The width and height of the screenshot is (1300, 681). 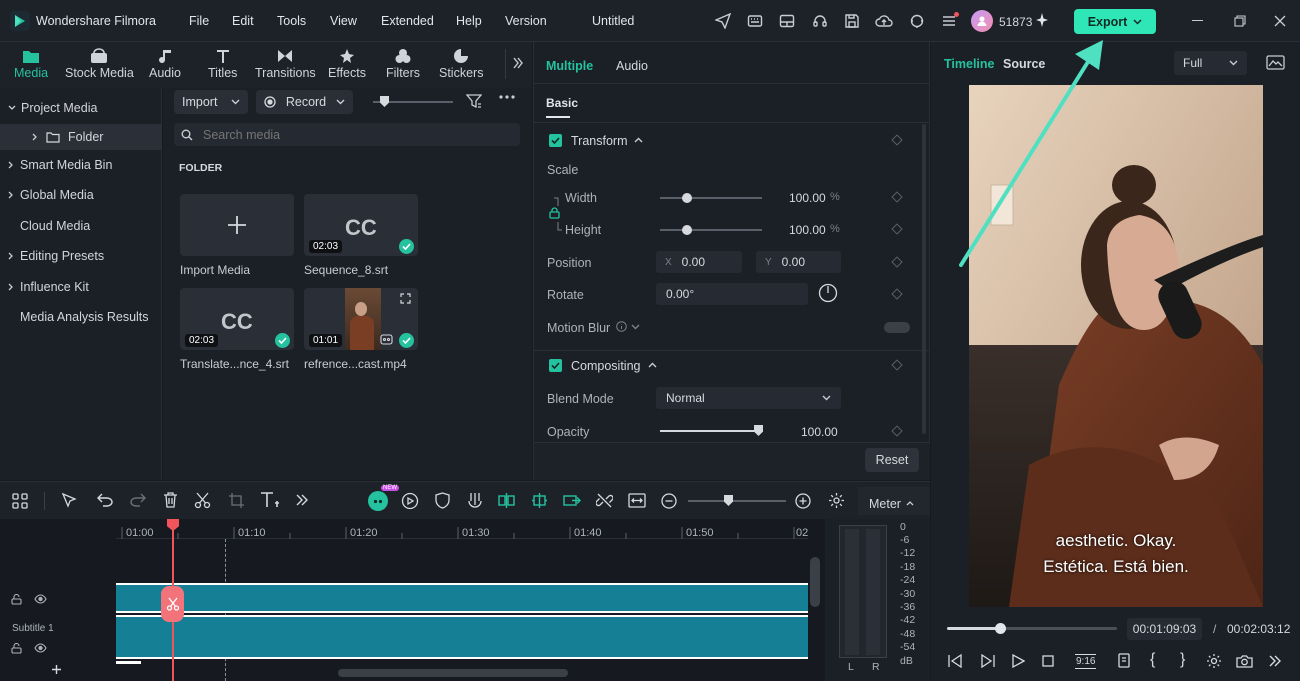 I want to click on menu-file: File, so click(x=199, y=21).